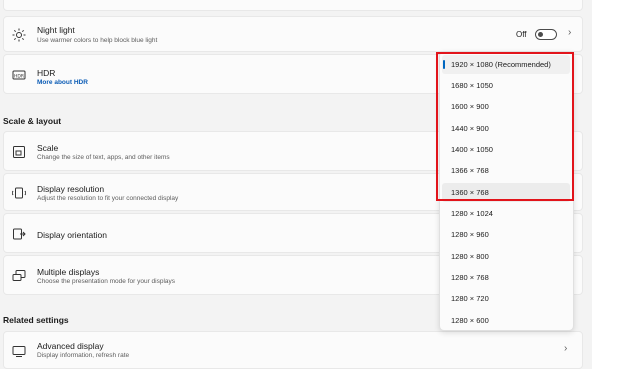 The width and height of the screenshot is (624, 369). Describe the element at coordinates (506, 170) in the screenshot. I see `resolution-option: 1366 × 768` at that location.